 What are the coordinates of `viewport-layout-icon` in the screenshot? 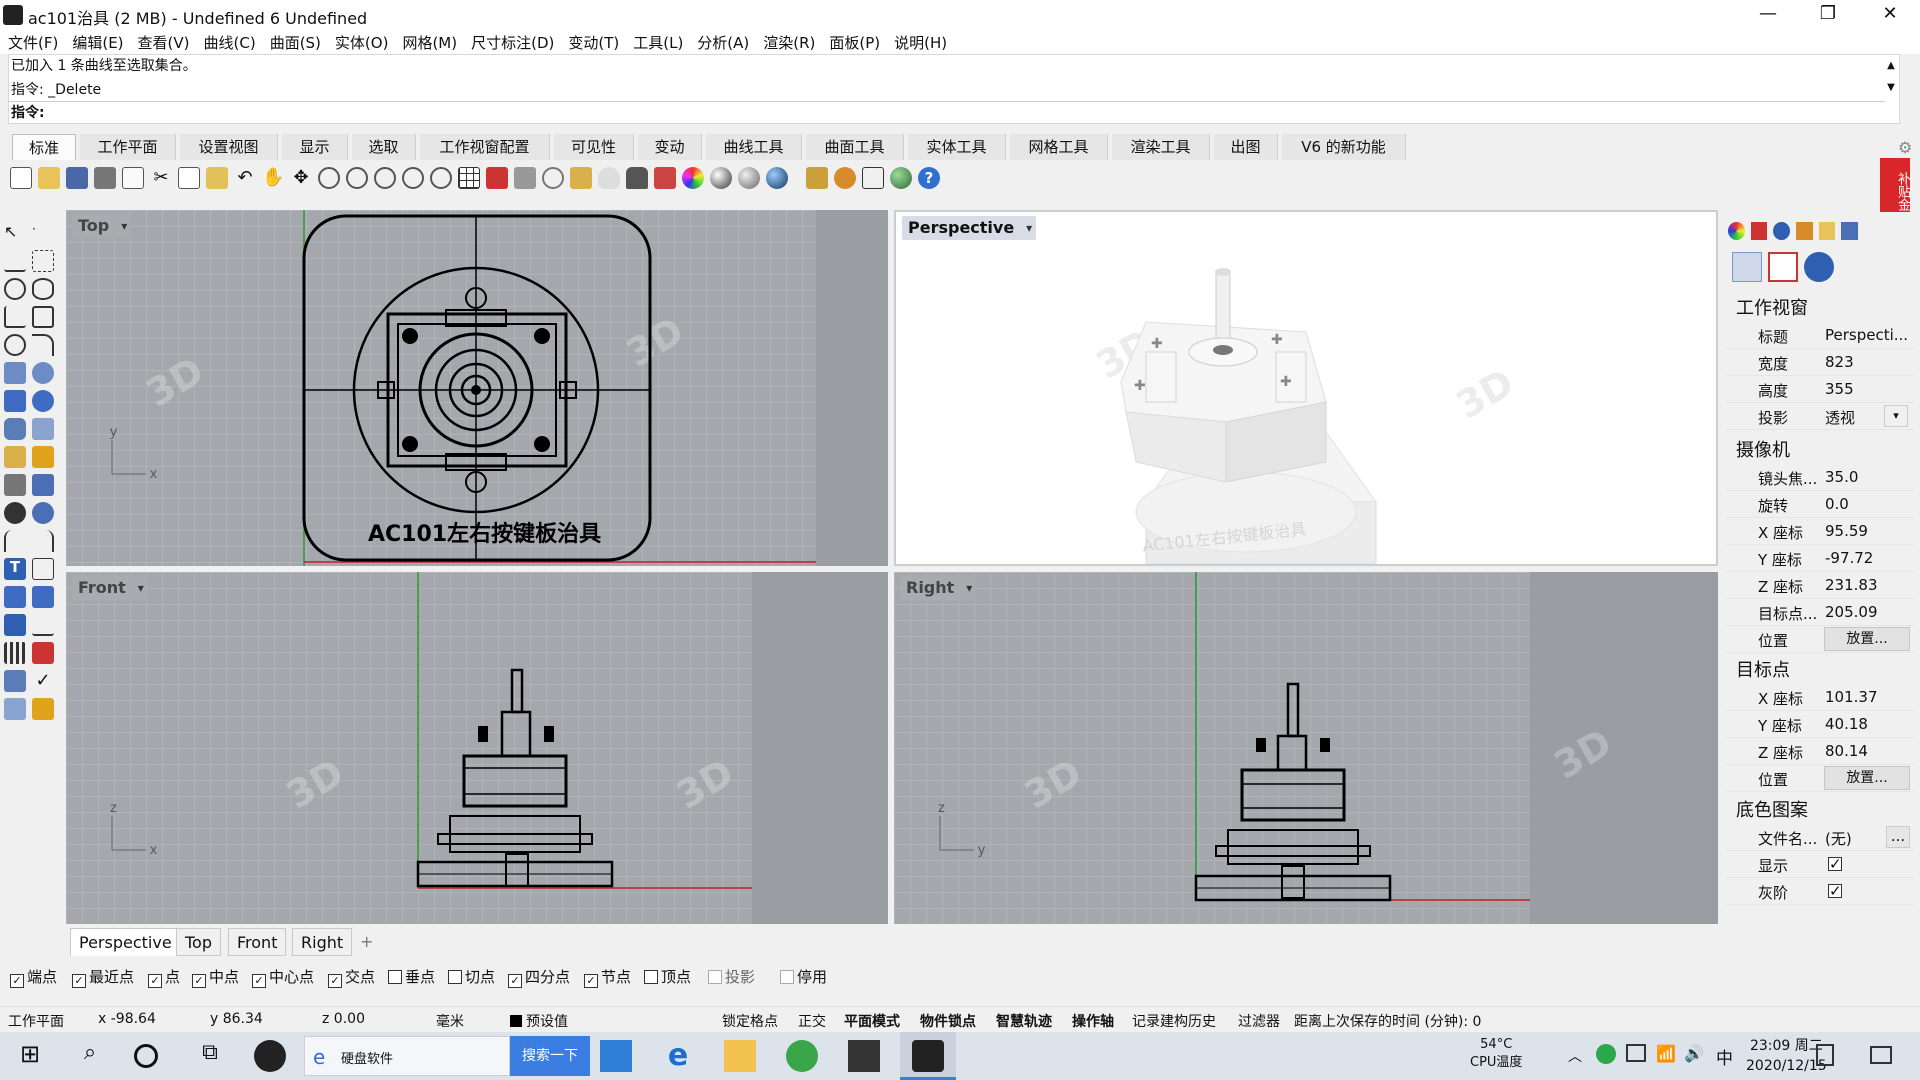 It's located at (469, 178).